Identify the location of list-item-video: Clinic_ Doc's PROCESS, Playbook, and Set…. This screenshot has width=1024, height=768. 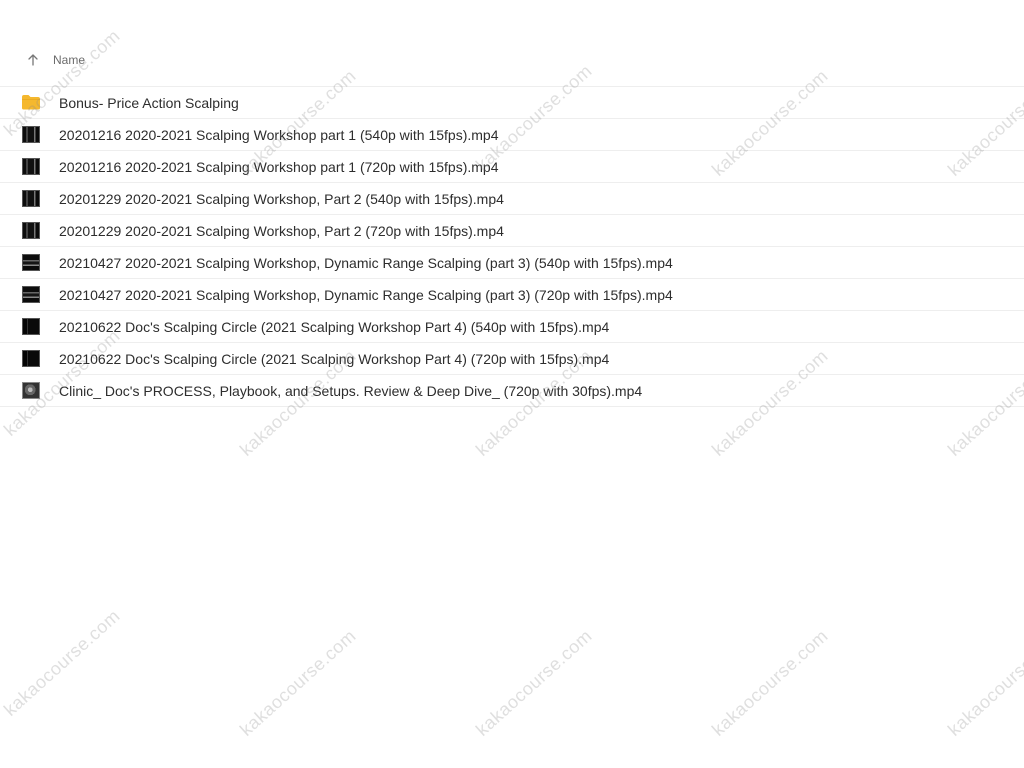
(512, 391).